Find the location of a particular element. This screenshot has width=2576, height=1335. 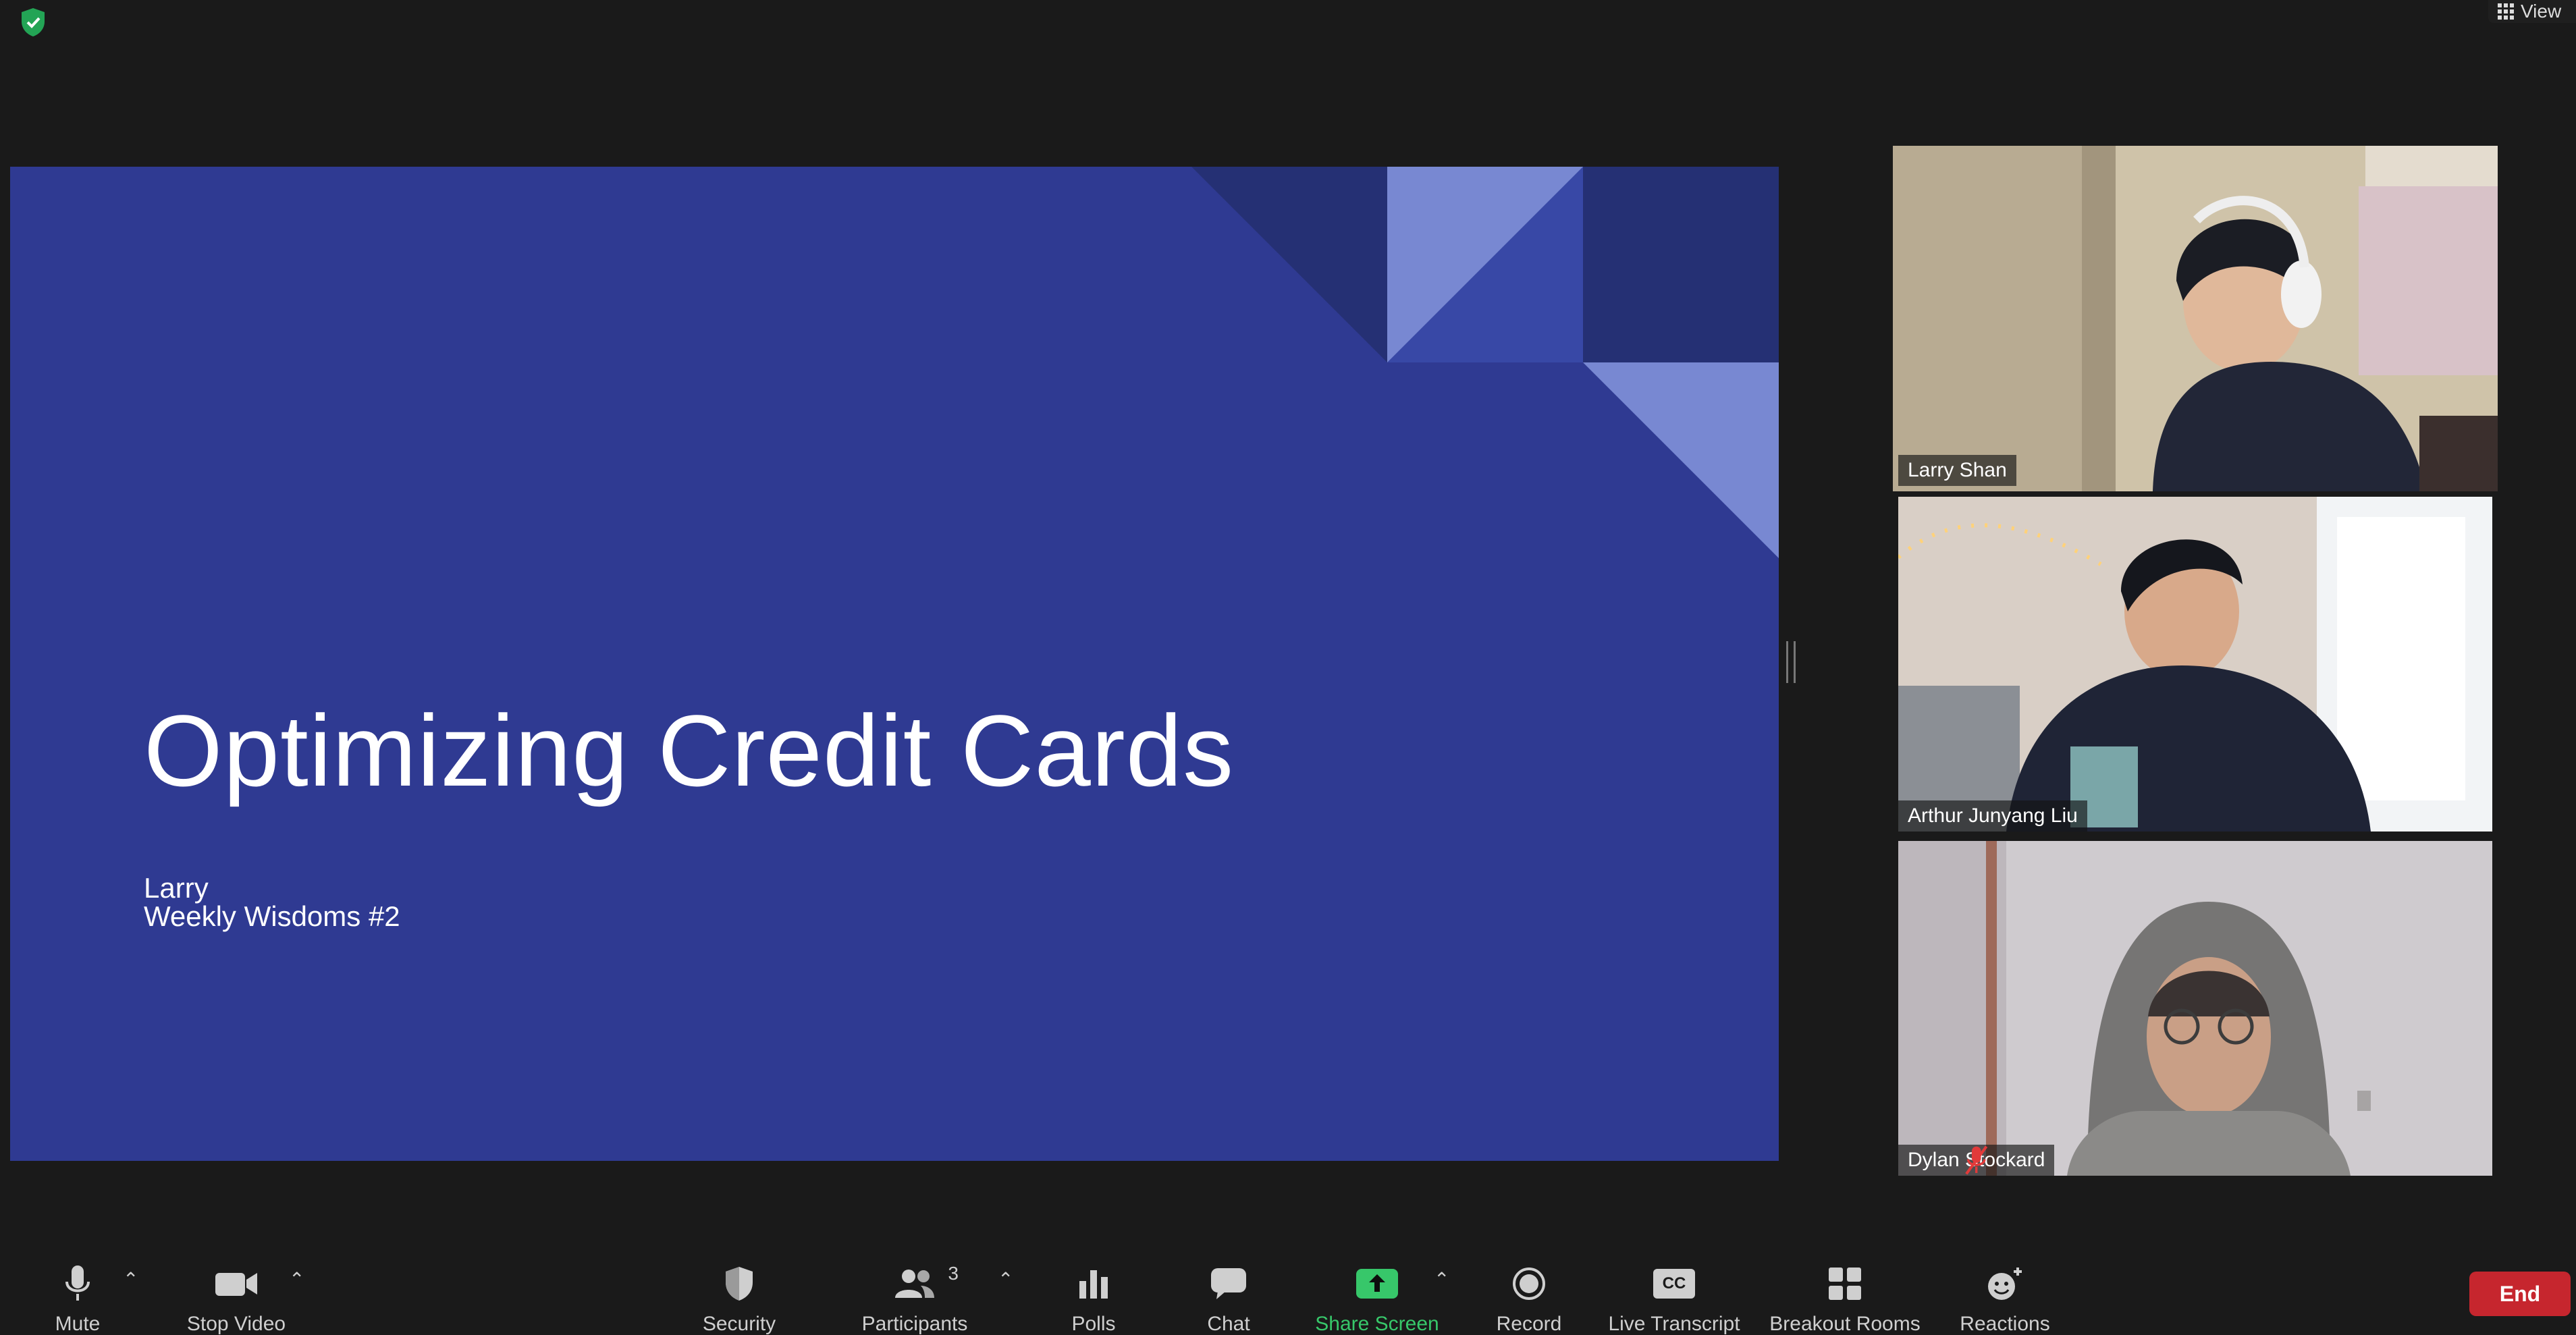

stop-video-button: Stop Video is located at coordinates (236, 1298).